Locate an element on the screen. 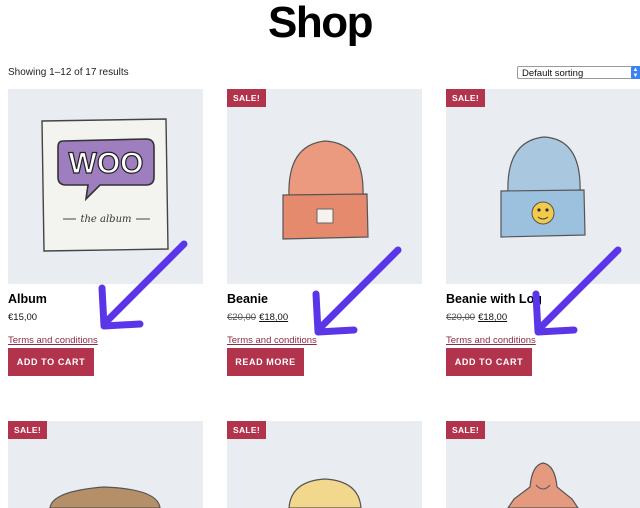  product-price-beanie: €20,00 €18,00 is located at coordinates (257, 317).